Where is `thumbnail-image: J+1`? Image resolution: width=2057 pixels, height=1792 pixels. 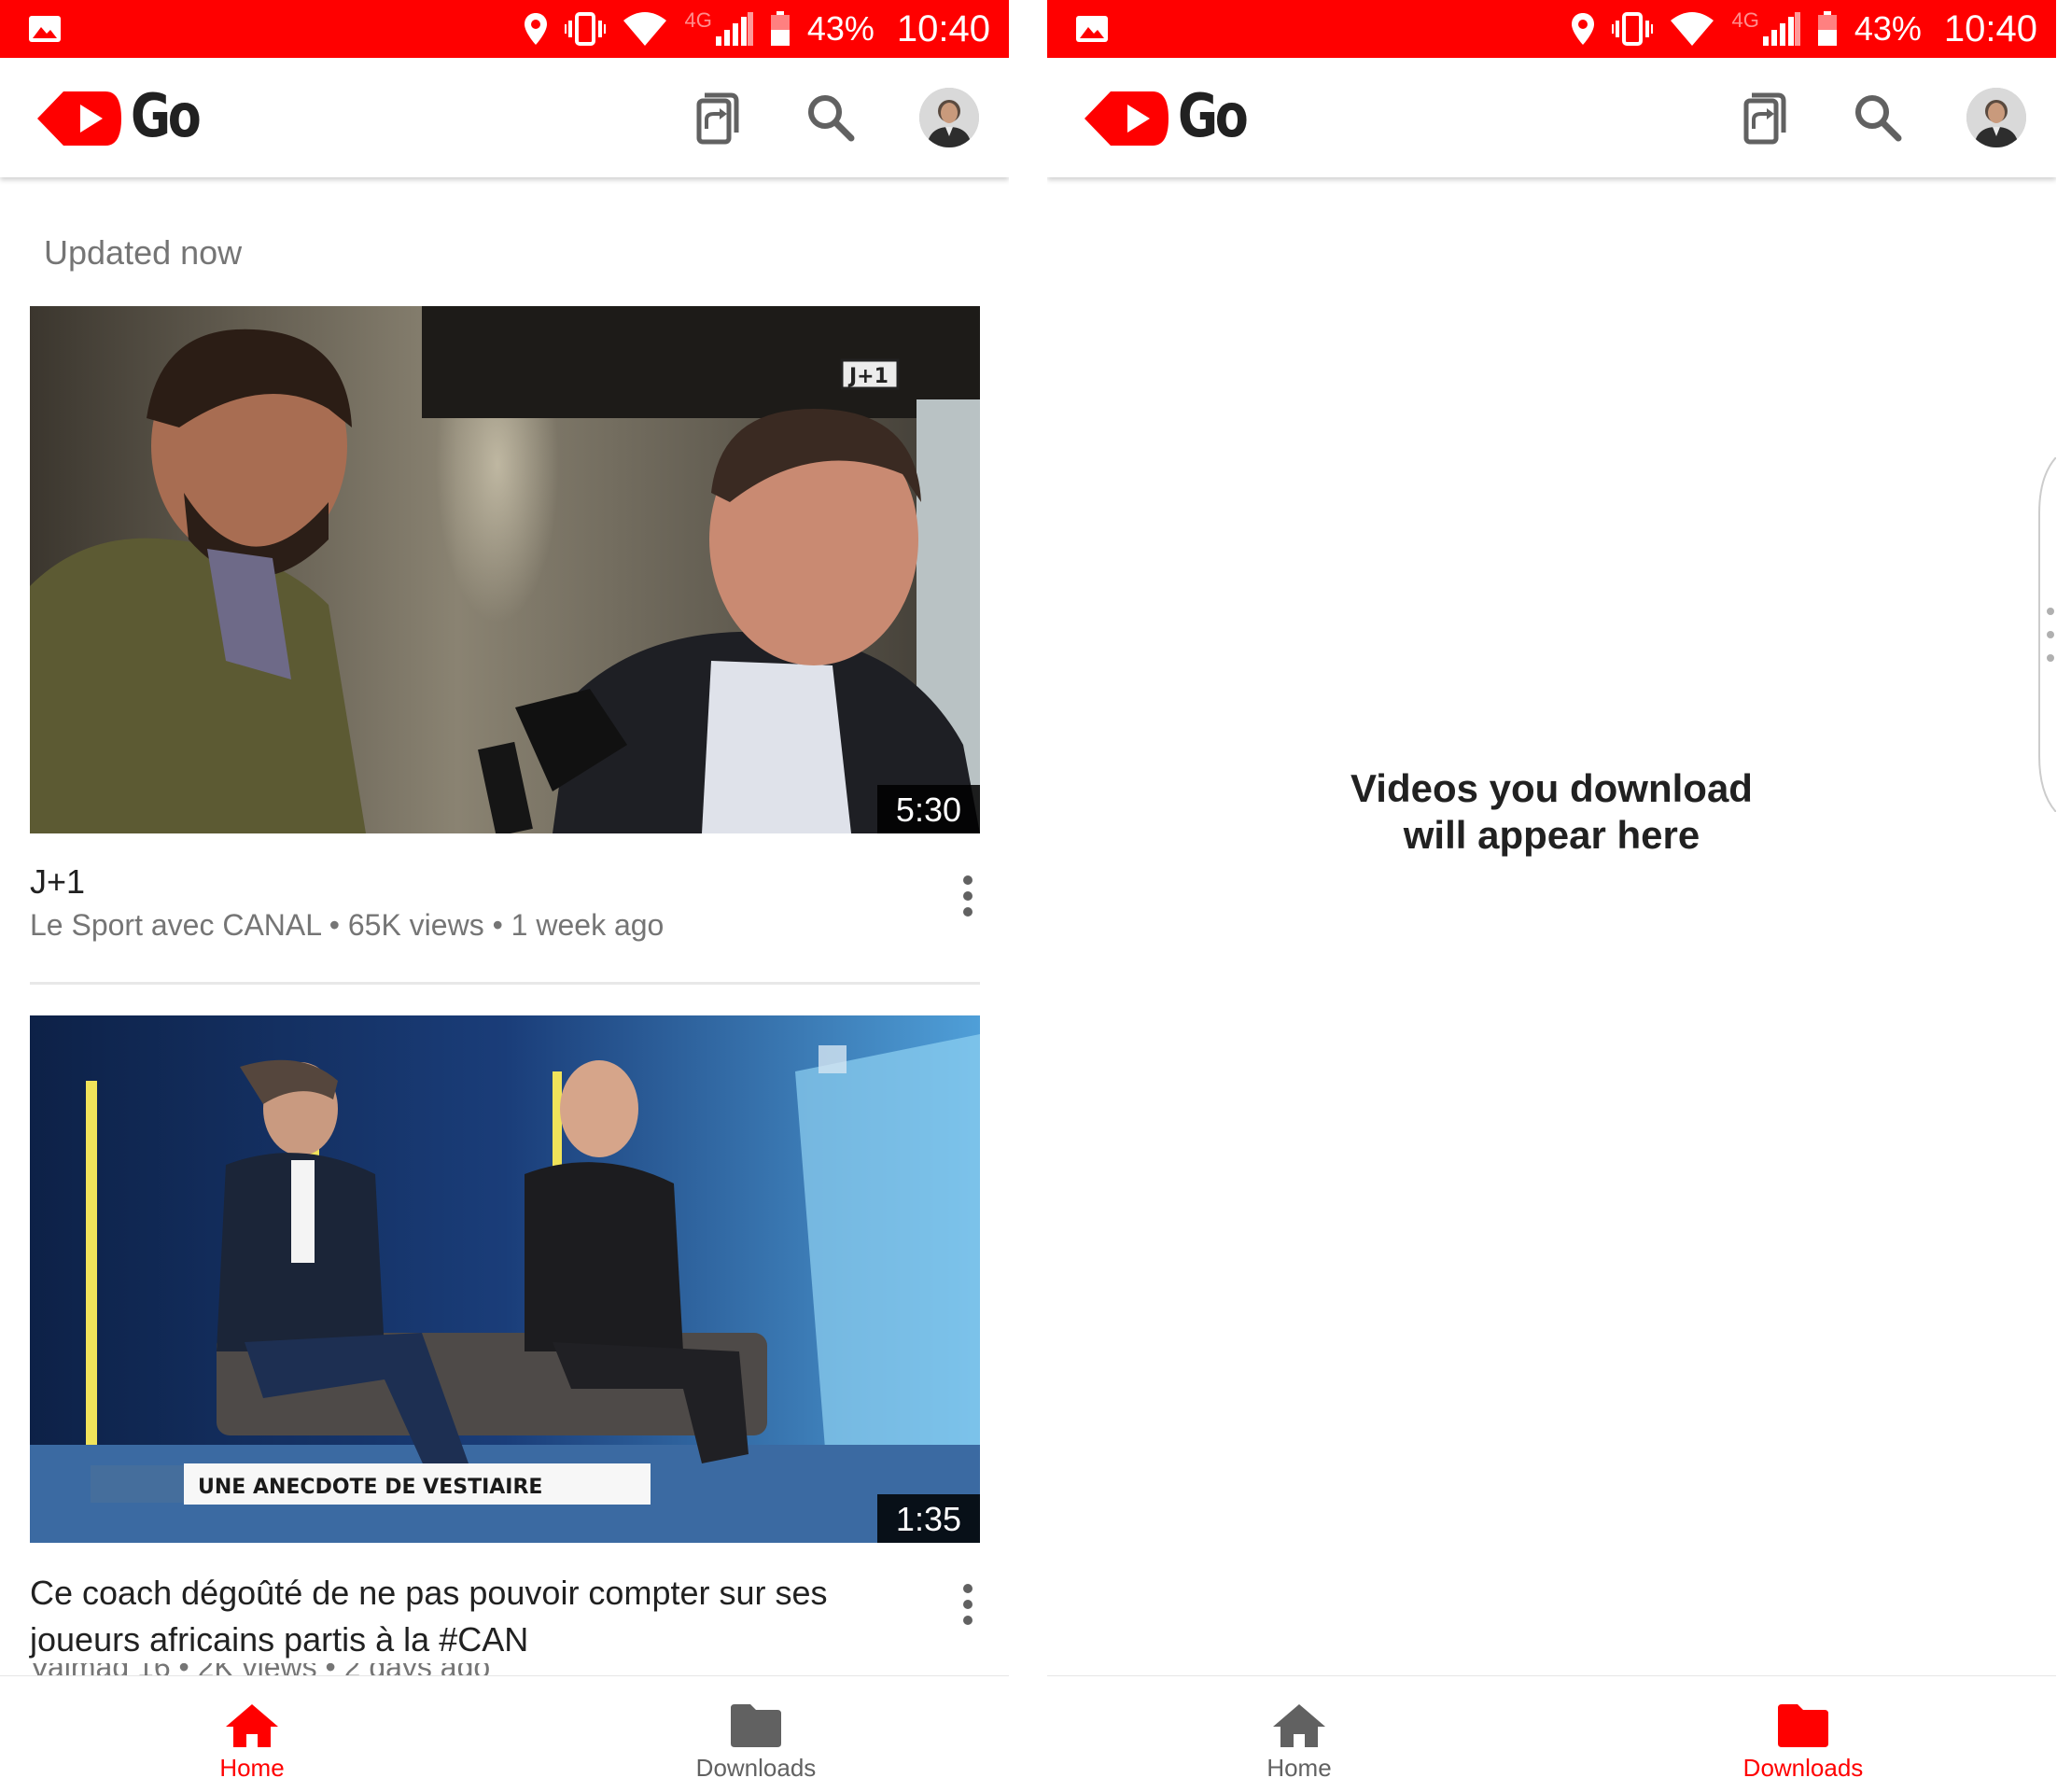 thumbnail-image: J+1 is located at coordinates (505, 569).